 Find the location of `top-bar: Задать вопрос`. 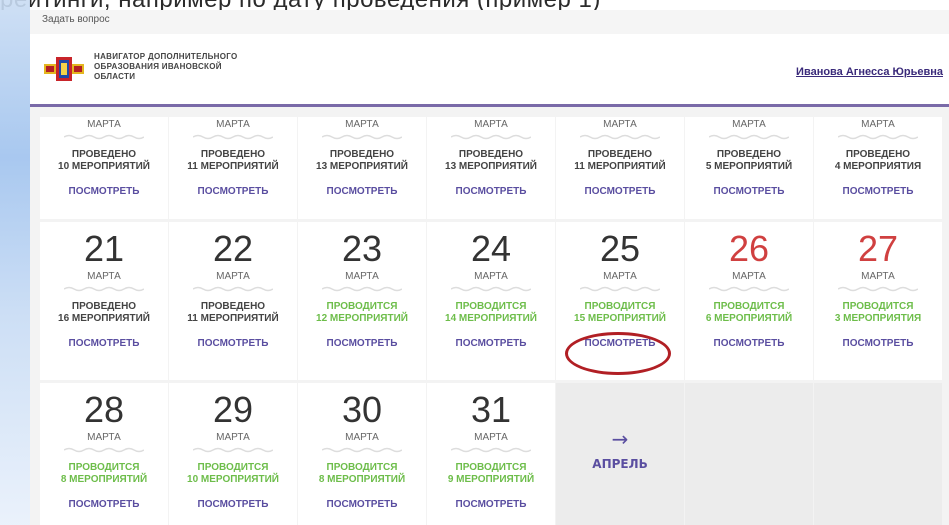

top-bar: Задать вопрос is located at coordinates (489, 22).